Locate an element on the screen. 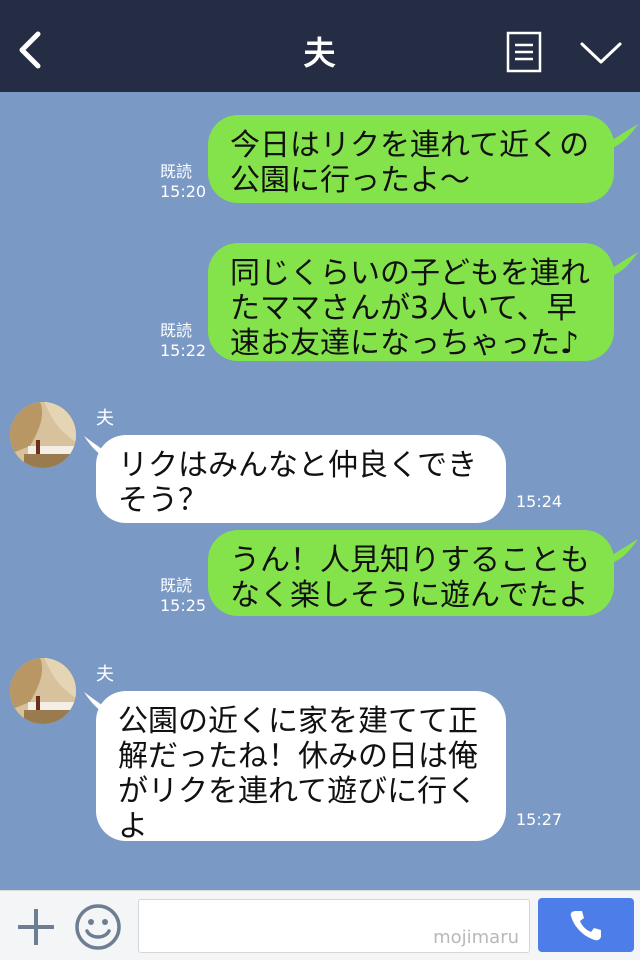  message-input: mojimaru is located at coordinates (334, 926).